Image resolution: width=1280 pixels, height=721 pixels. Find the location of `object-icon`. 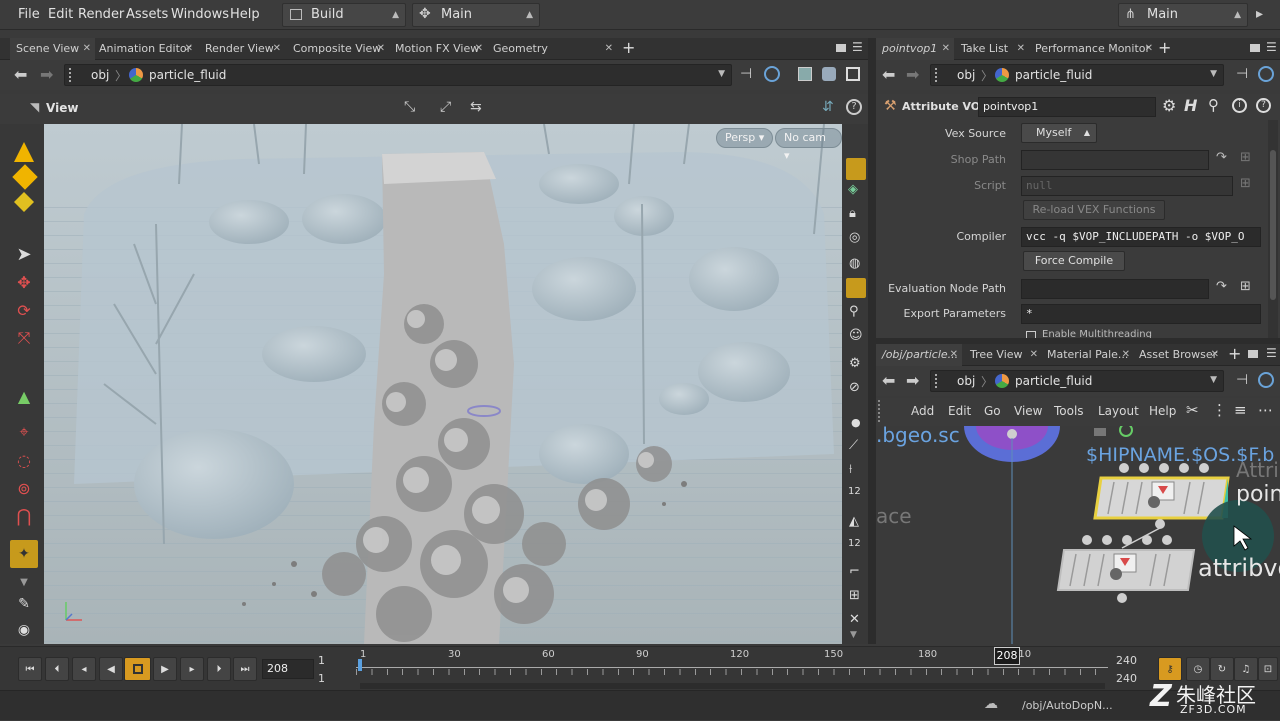

object-icon is located at coordinates (805, 74).